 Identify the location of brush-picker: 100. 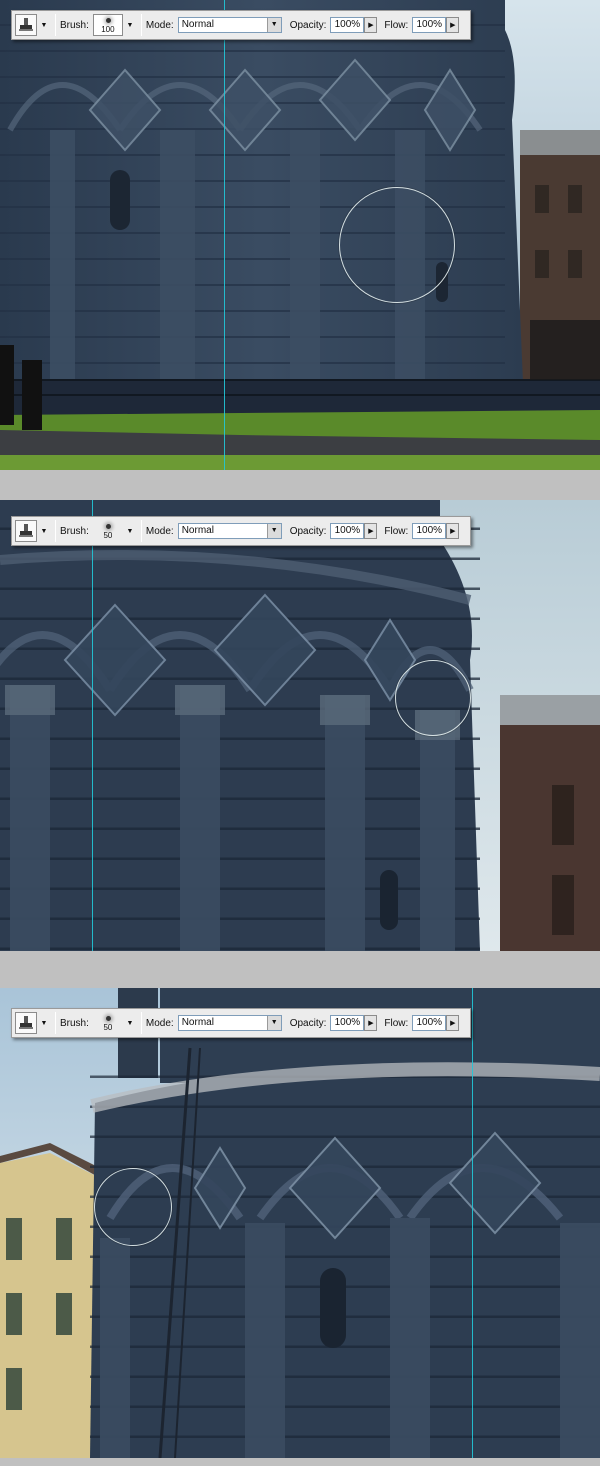
(107, 25).